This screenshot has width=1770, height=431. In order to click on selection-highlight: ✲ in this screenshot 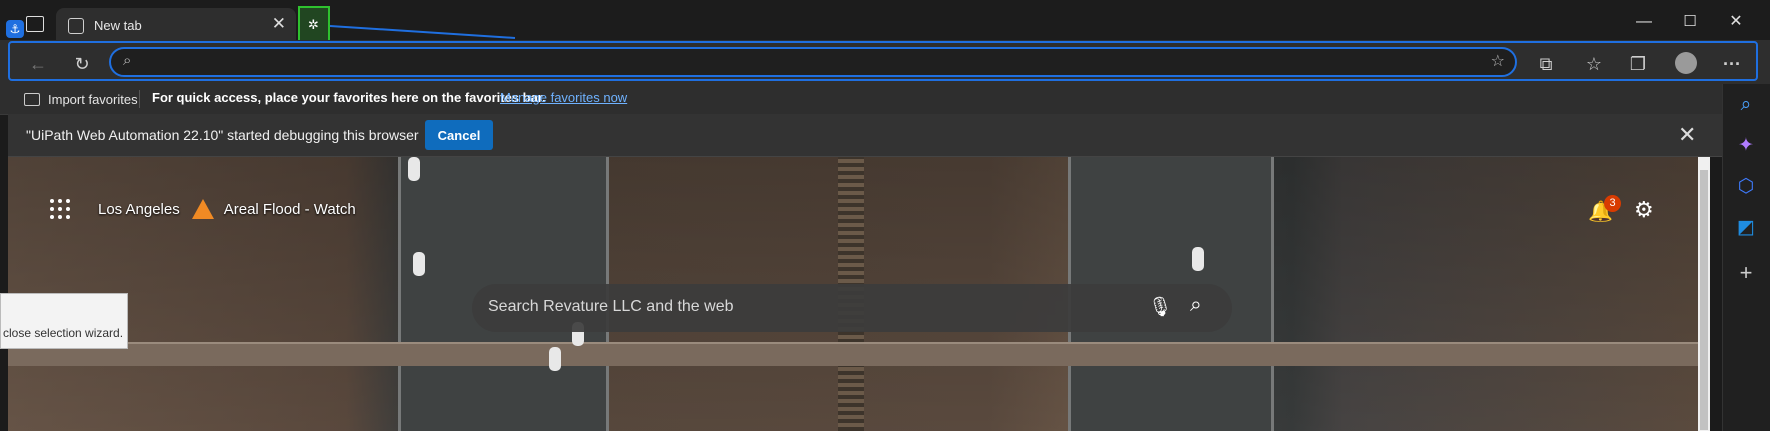, I will do `click(314, 25)`.